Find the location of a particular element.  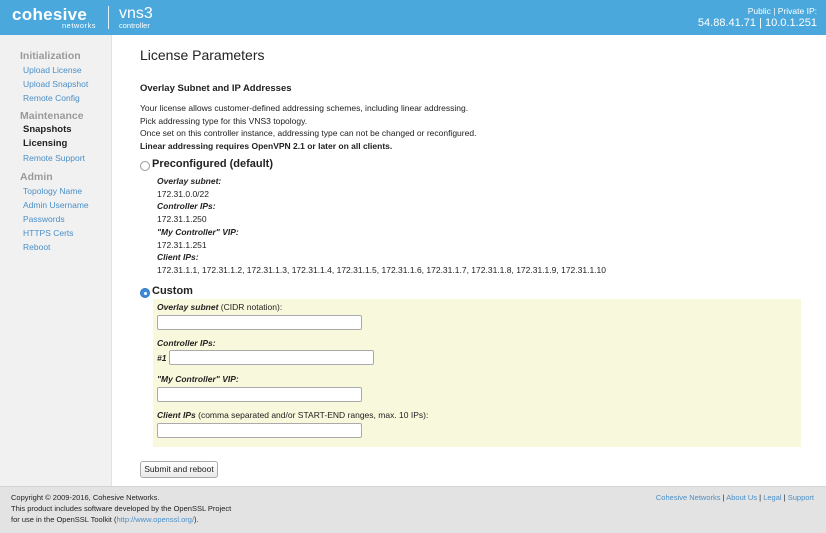

preconfigured-vip-value: 172.31.1.251 is located at coordinates (182, 245).